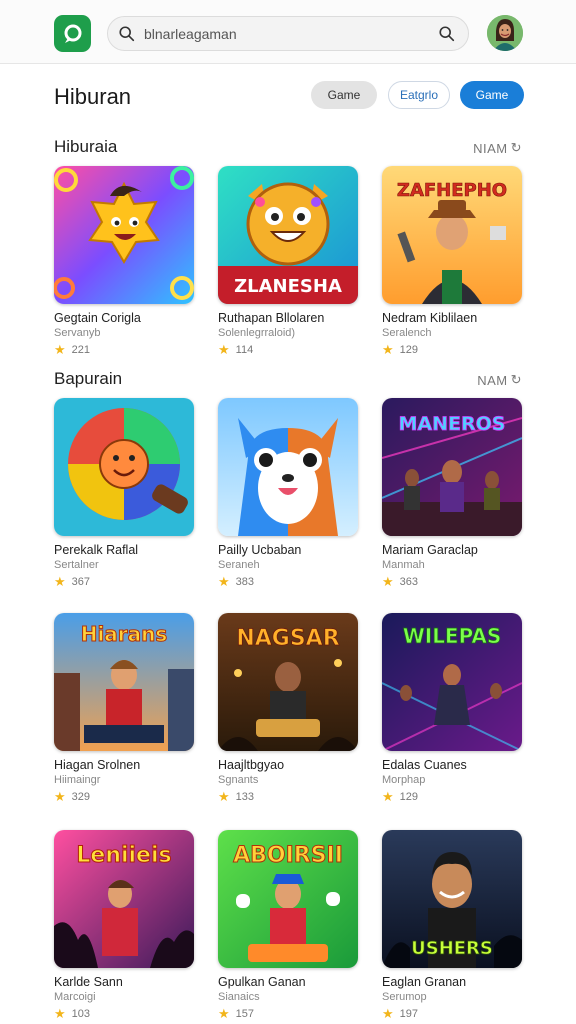 This screenshot has width=576, height=1024. I want to click on filter-chip-game-active: Game, so click(492, 95).